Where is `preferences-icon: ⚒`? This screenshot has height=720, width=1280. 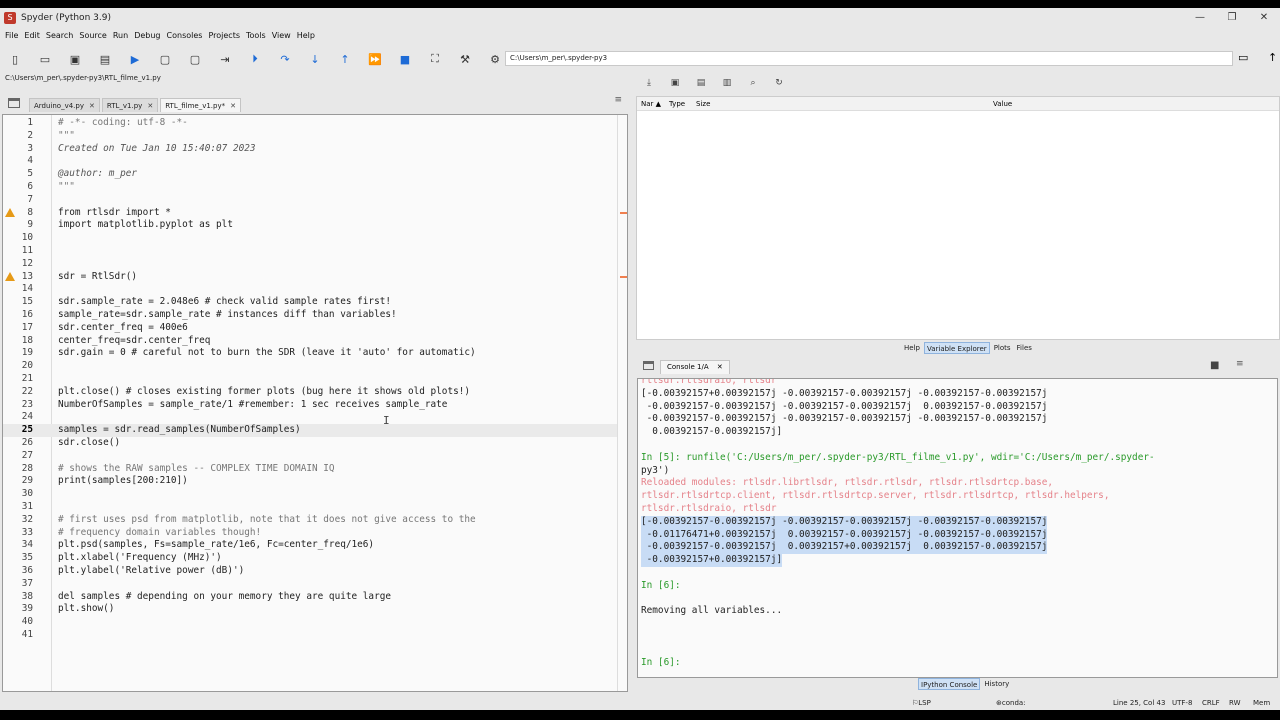 preferences-icon: ⚒ is located at coordinates (465, 59).